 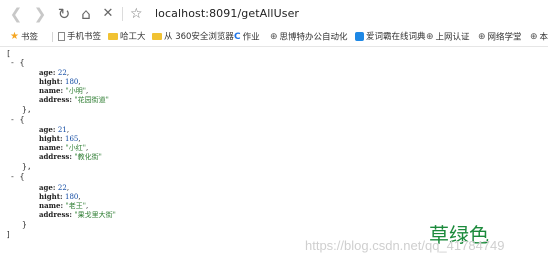 What do you see at coordinates (396, 37) in the screenshot?
I see `bookmark-label: 爱词霸在线词典` at bounding box center [396, 37].